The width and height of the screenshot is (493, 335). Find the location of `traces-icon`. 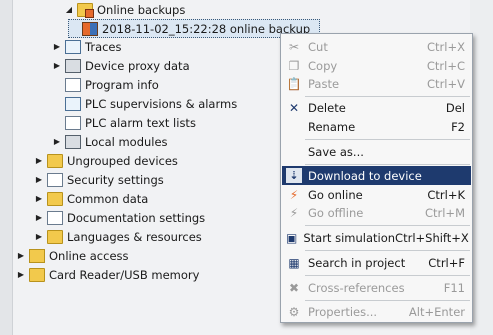

traces-icon is located at coordinates (73, 46).